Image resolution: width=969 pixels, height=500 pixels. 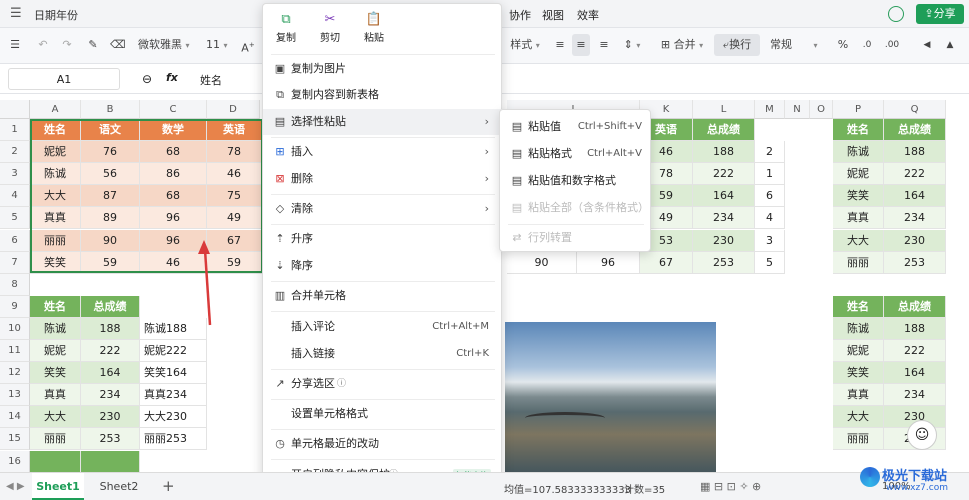 I want to click on transpose-icon: ⇄, so click(x=517, y=237).